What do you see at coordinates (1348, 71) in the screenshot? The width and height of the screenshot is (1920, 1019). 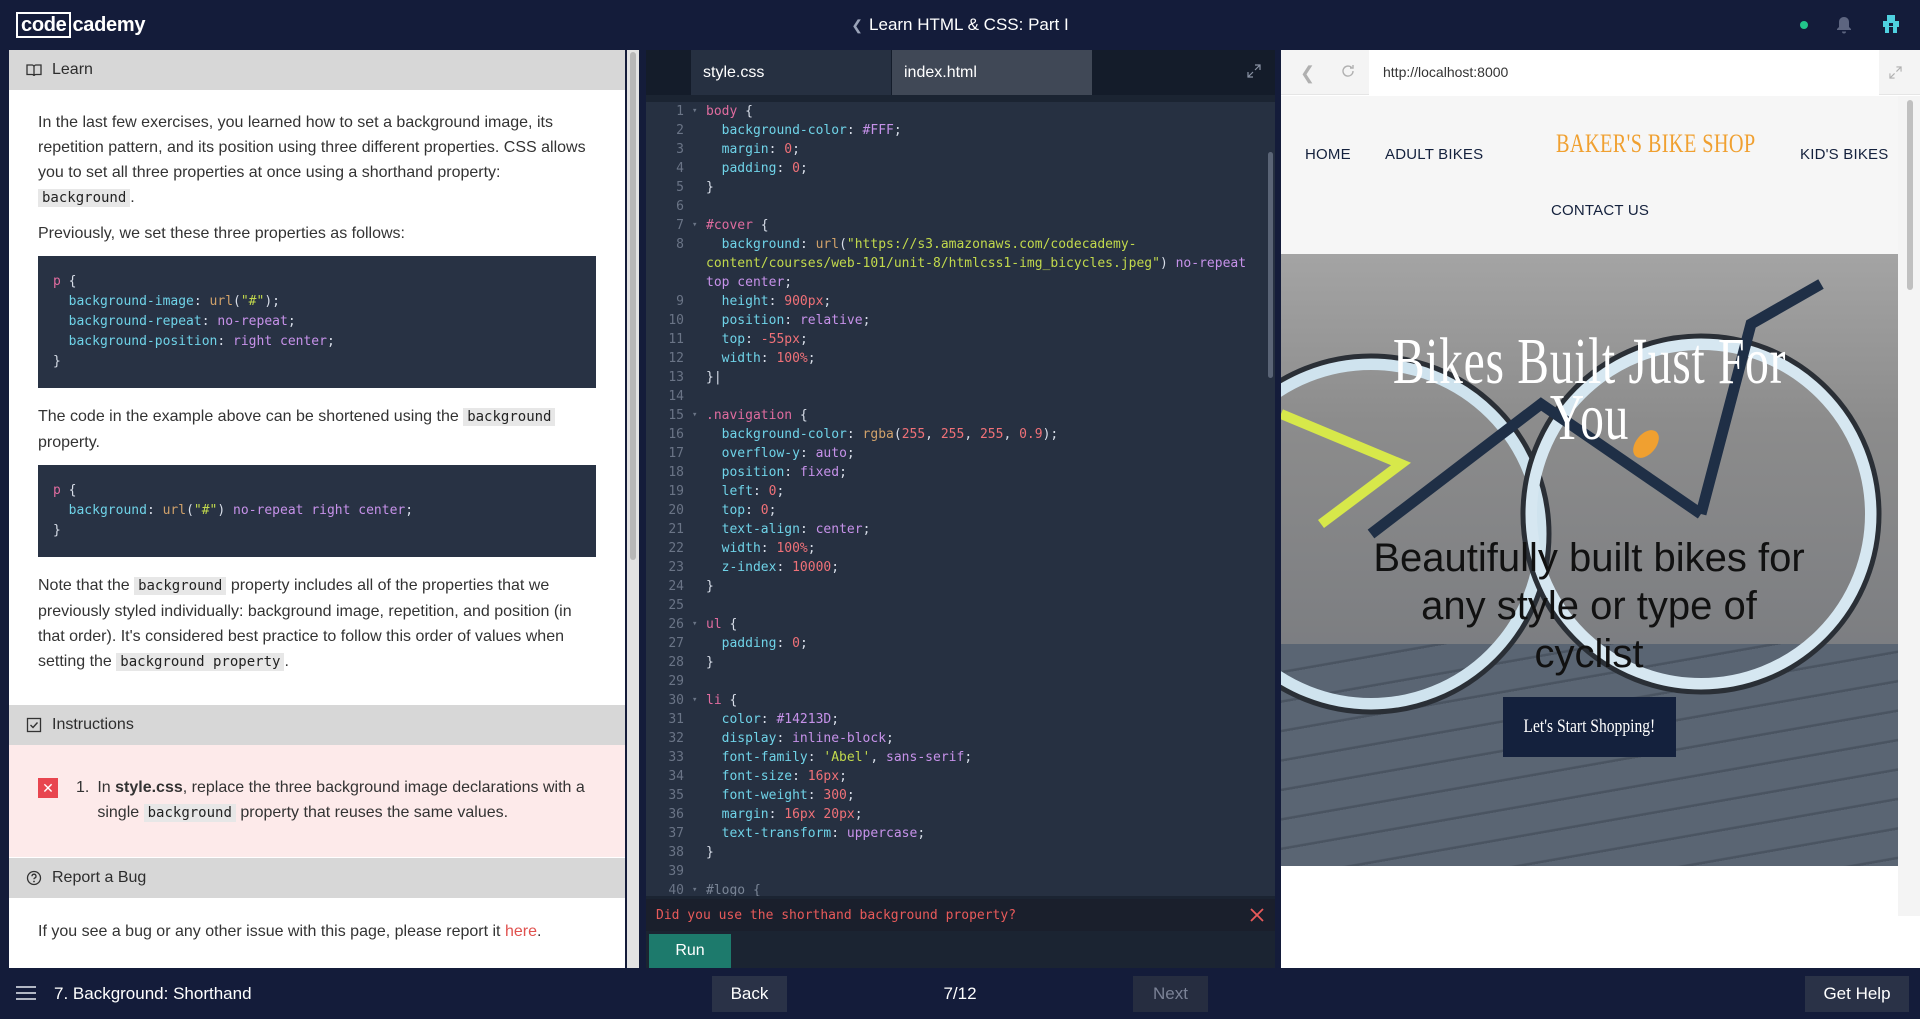 I see `reload-icon` at bounding box center [1348, 71].